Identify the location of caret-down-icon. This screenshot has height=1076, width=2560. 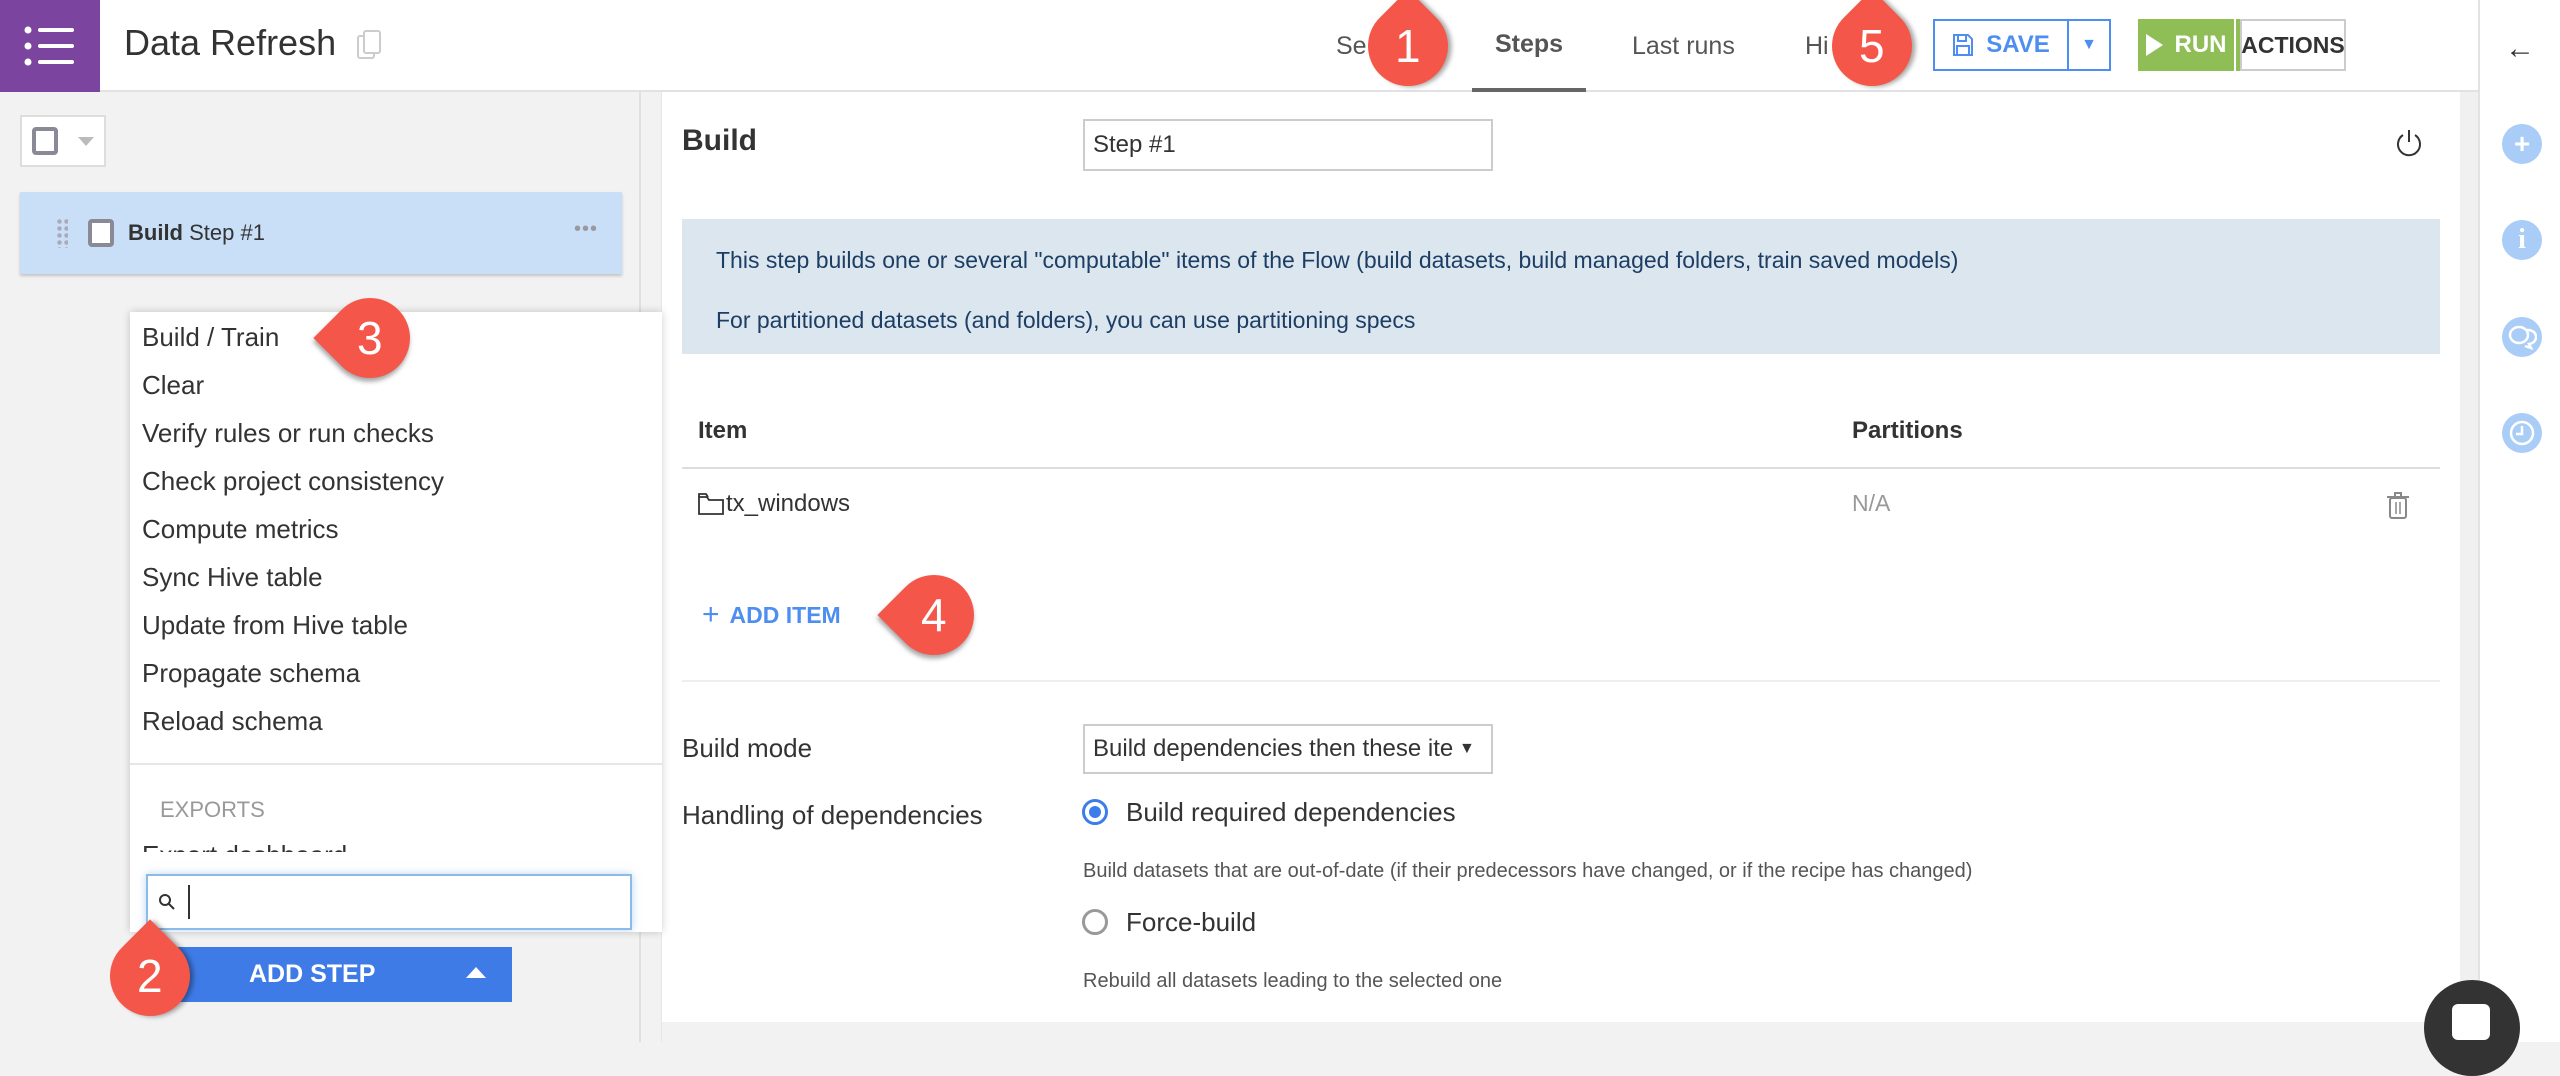
(86, 141).